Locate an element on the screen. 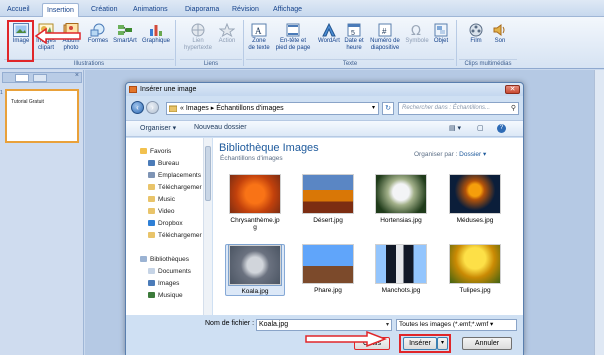 The width and height of the screenshot is (604, 355). file-type-dropdown: Toutes les images (*.emf;*.wmf ▾ is located at coordinates (456, 325).